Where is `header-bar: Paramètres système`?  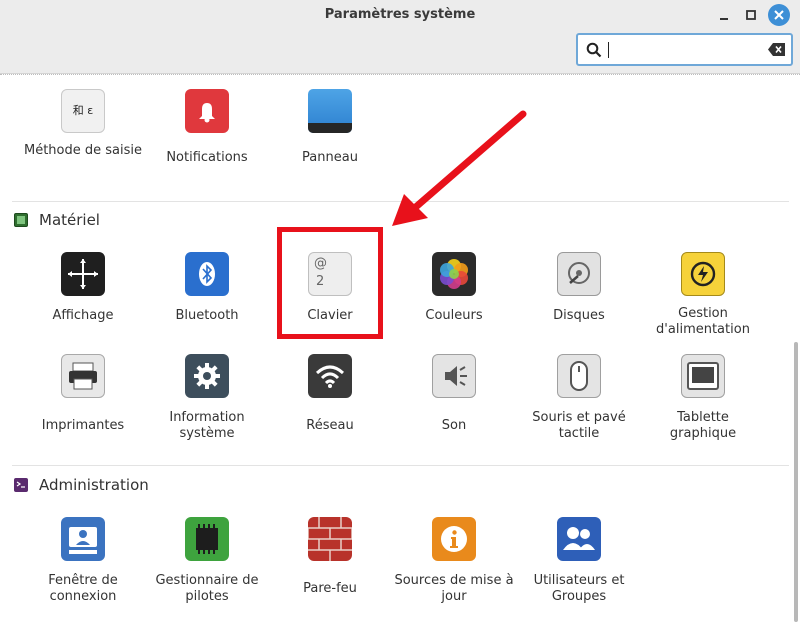
header-bar: Paramètres système is located at coordinates (400, 37).